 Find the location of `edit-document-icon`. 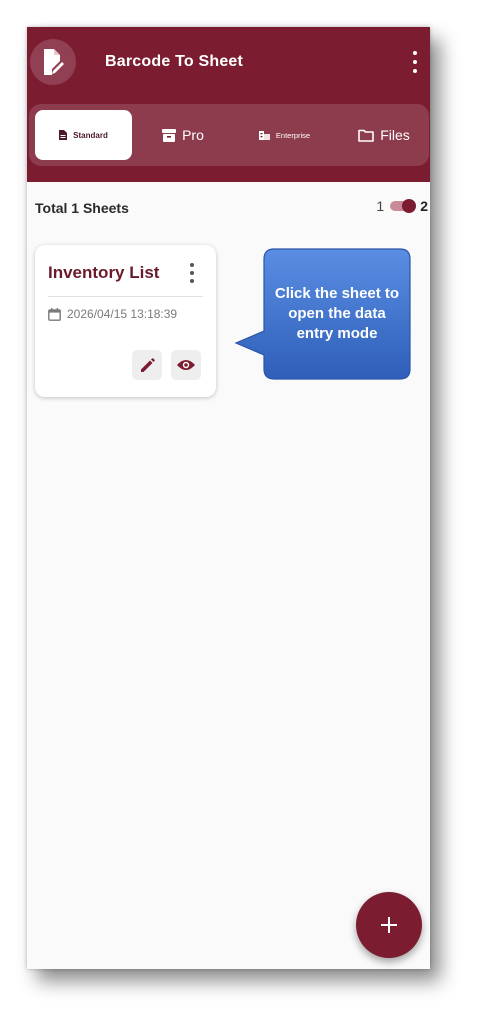

edit-document-icon is located at coordinates (54, 62).